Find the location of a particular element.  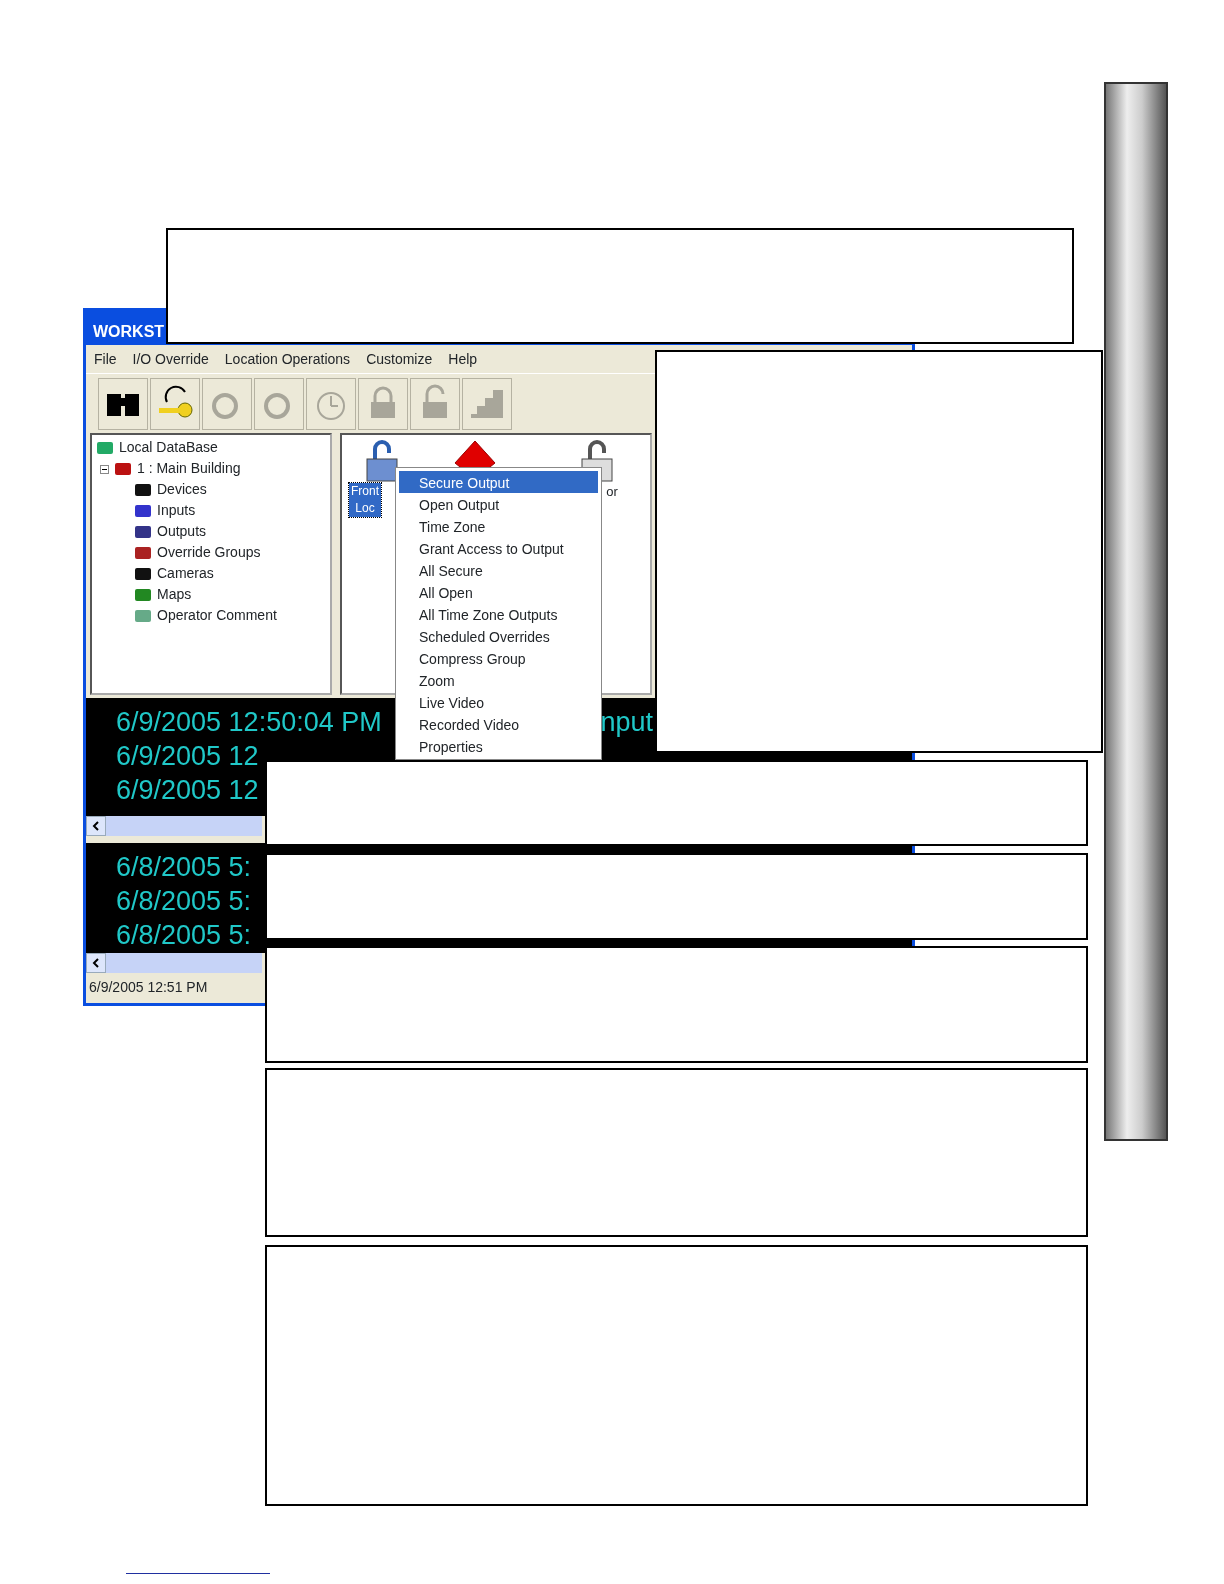

window-title: WORKST is located at coordinates (129, 332).